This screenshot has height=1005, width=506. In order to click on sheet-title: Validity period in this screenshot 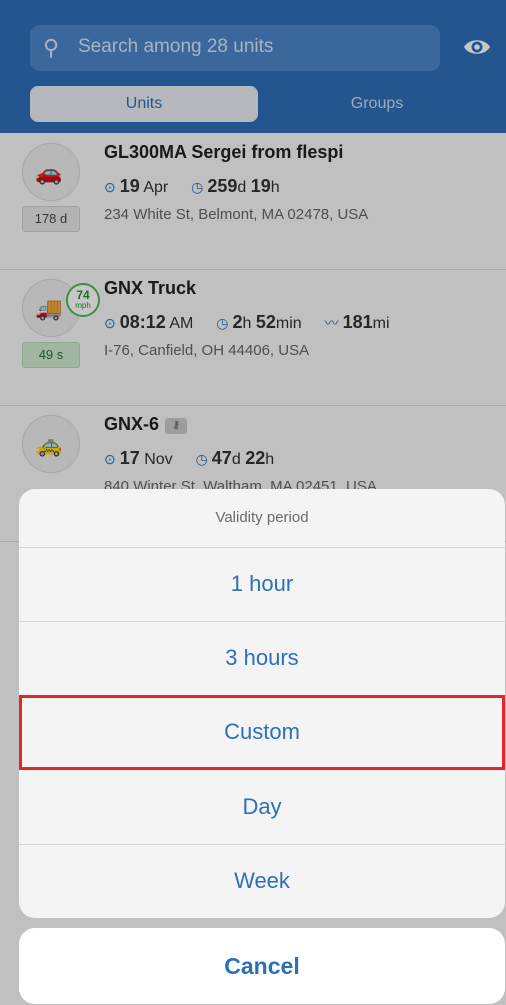, I will do `click(262, 518)`.